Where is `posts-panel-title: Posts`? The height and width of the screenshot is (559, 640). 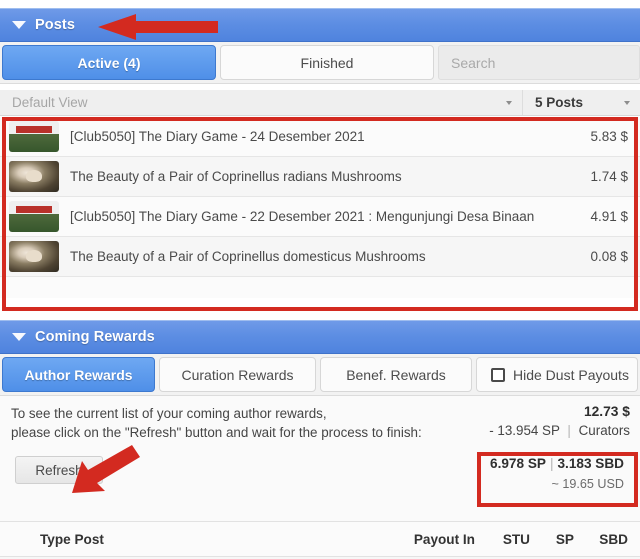 posts-panel-title: Posts is located at coordinates (55, 25).